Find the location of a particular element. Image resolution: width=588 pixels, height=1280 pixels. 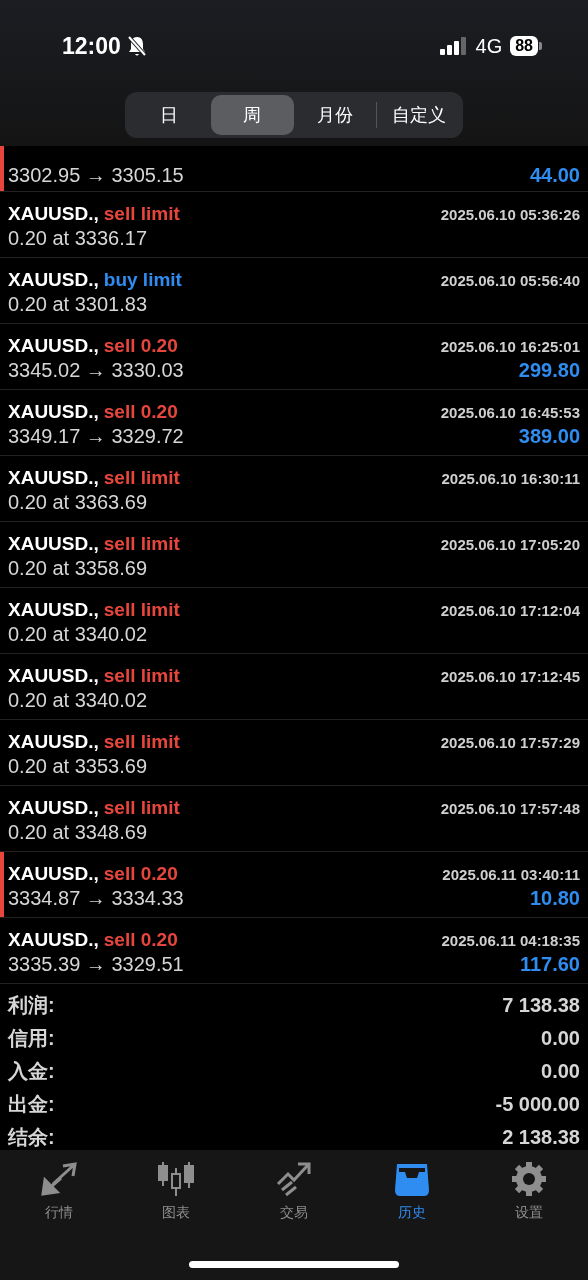

summary-value: 2 138.38 is located at coordinates (541, 1137).